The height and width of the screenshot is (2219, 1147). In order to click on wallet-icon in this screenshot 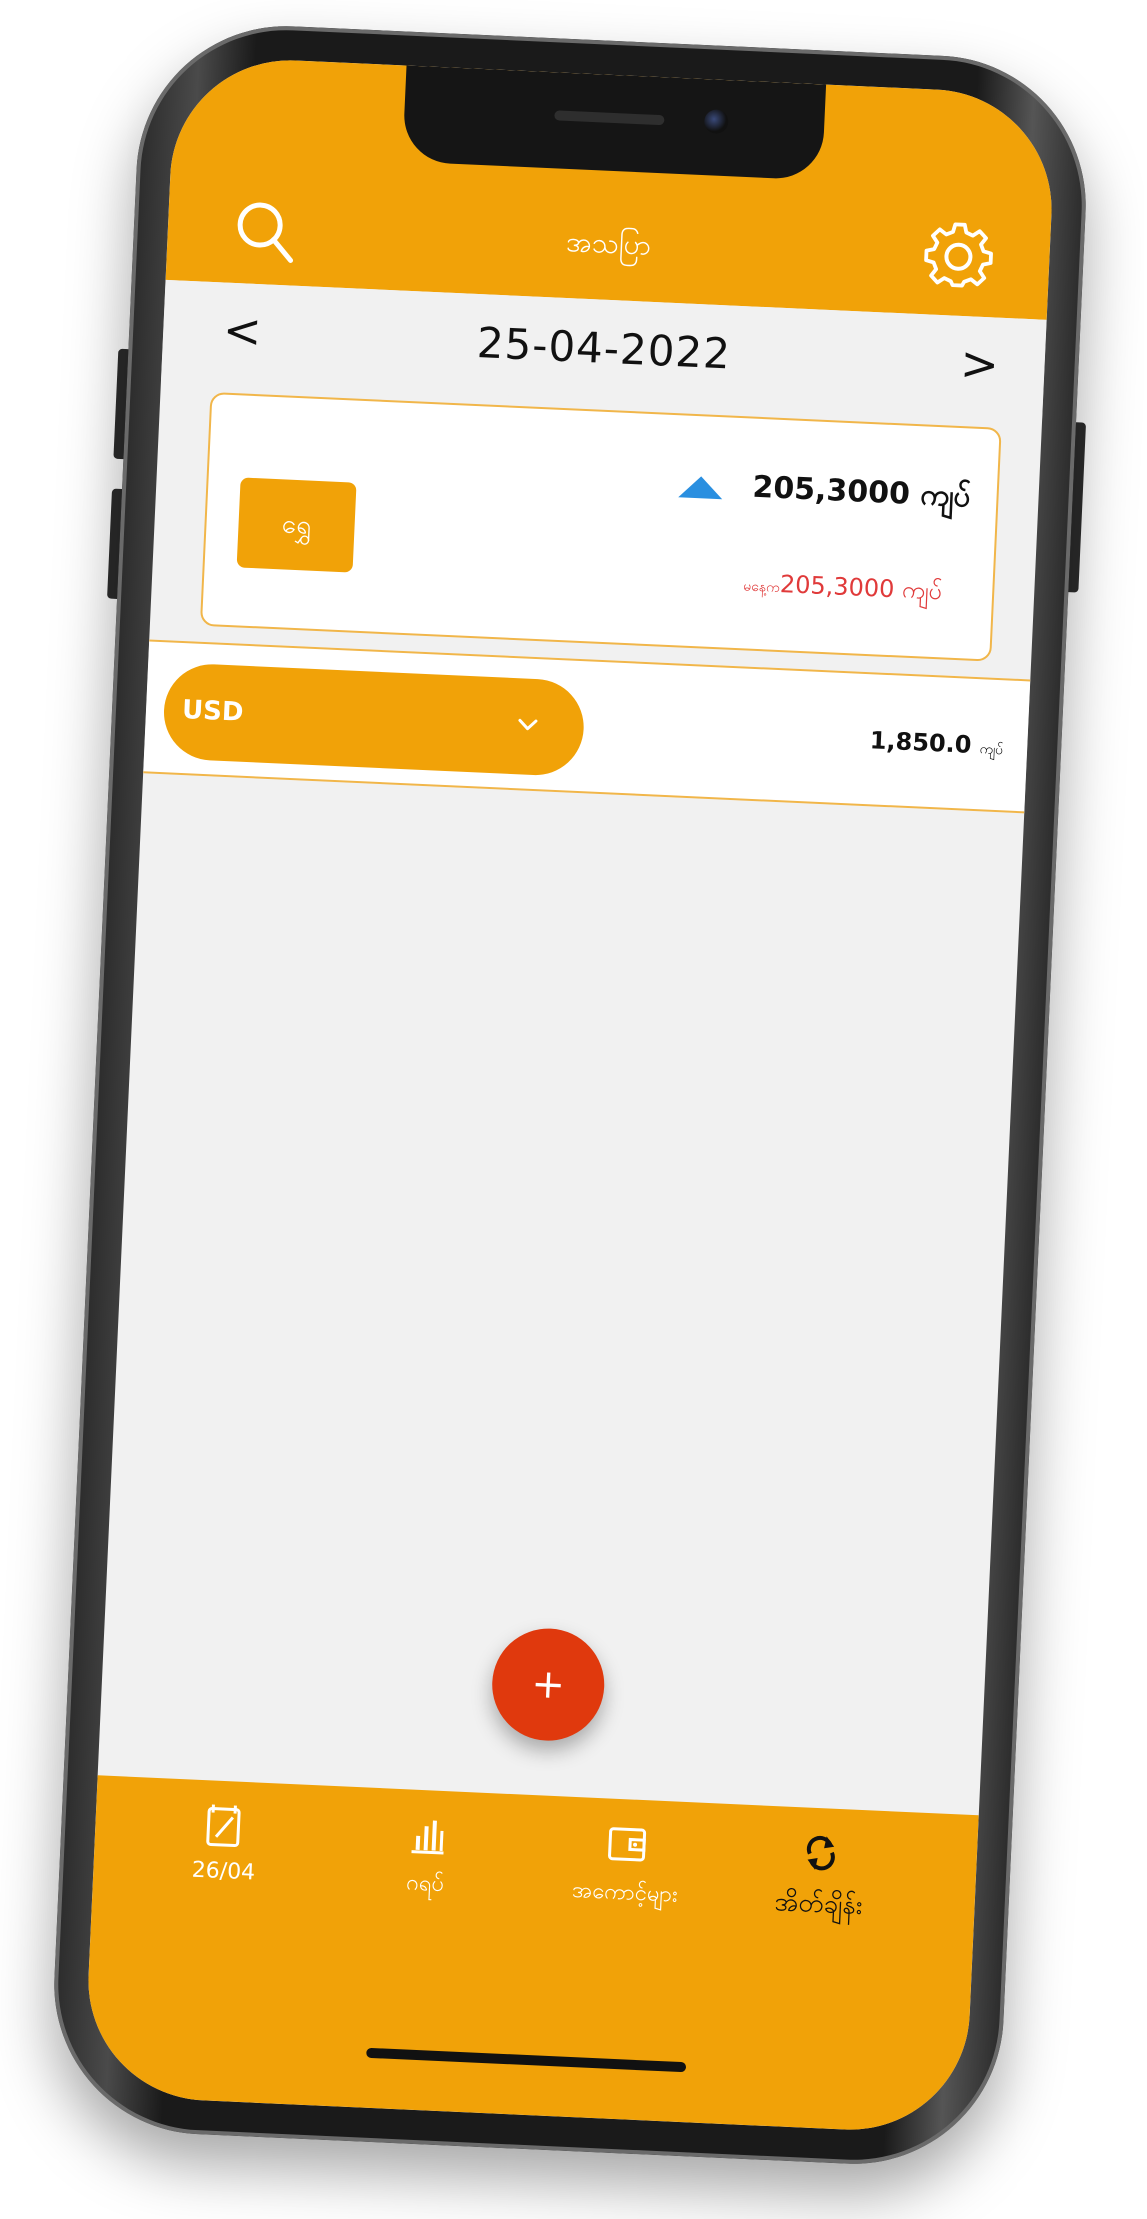, I will do `click(627, 1844)`.